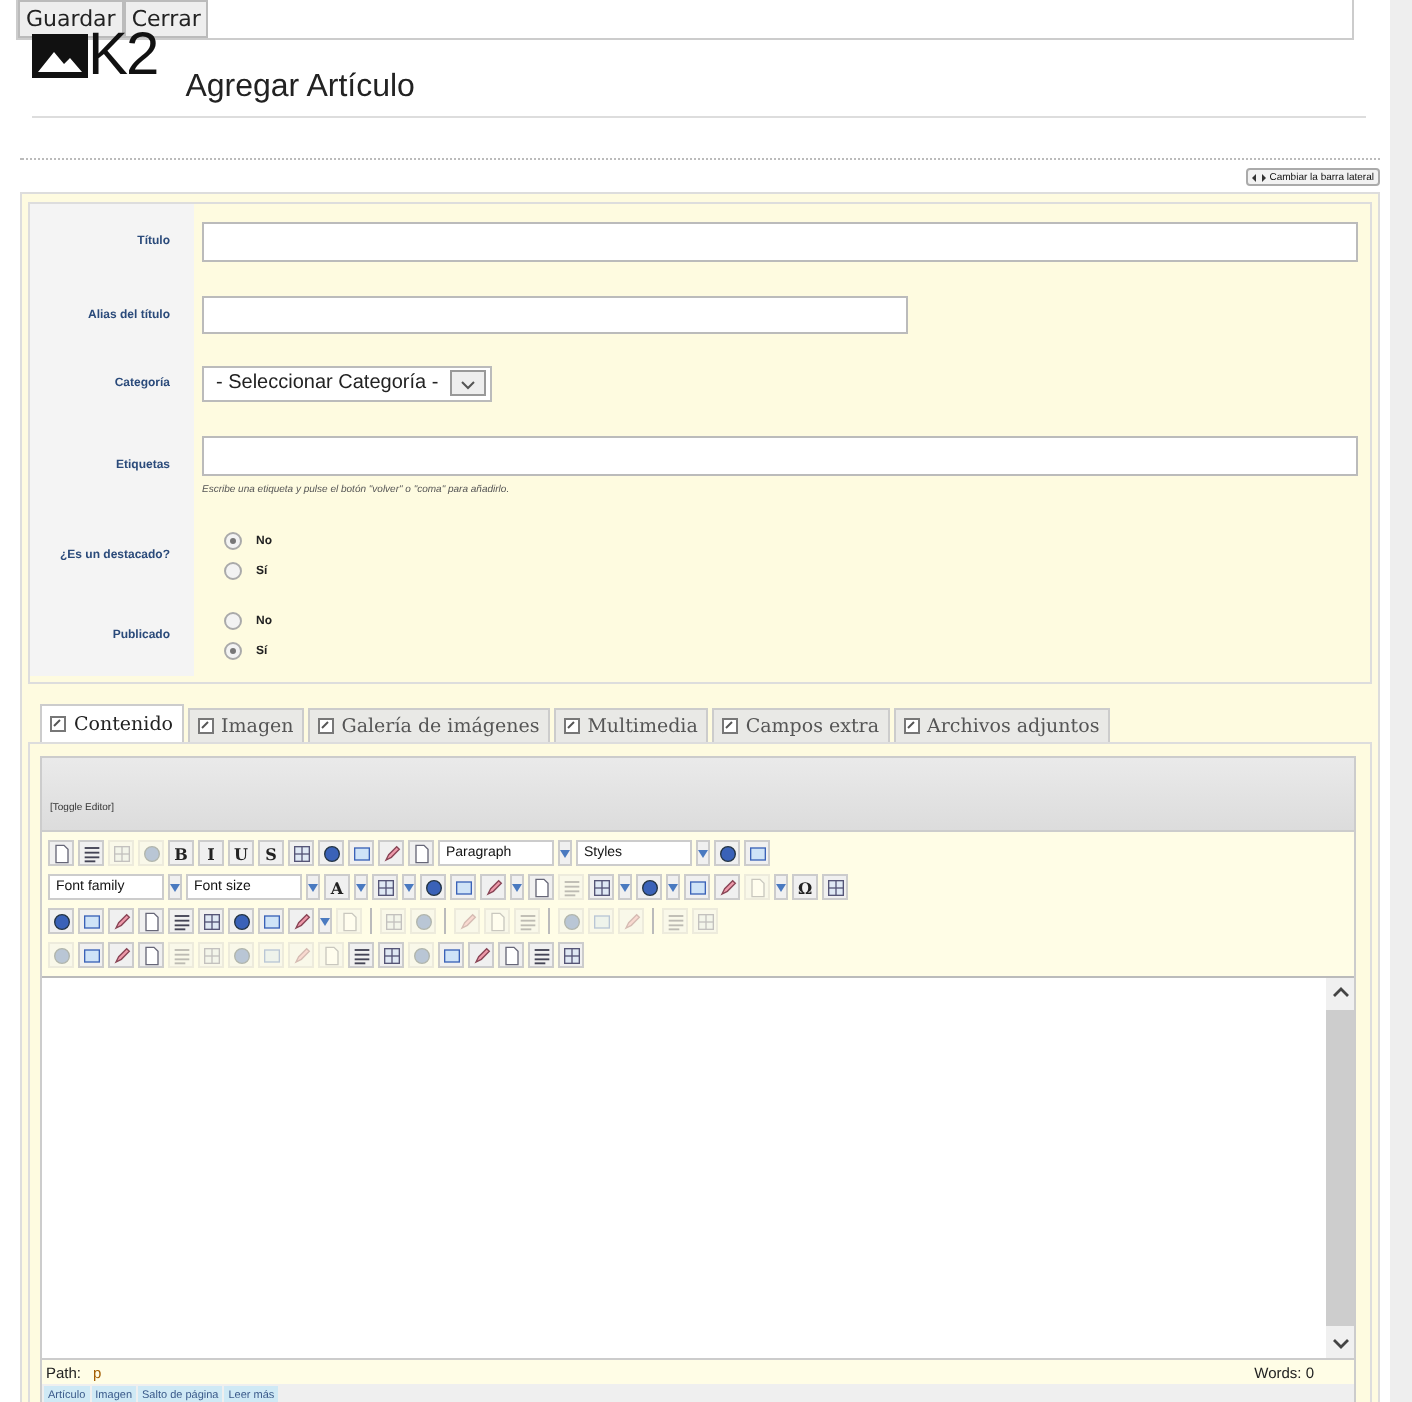 The height and width of the screenshot is (1402, 1412). What do you see at coordinates (112, 723) in the screenshot?
I see `tab: Contenido` at bounding box center [112, 723].